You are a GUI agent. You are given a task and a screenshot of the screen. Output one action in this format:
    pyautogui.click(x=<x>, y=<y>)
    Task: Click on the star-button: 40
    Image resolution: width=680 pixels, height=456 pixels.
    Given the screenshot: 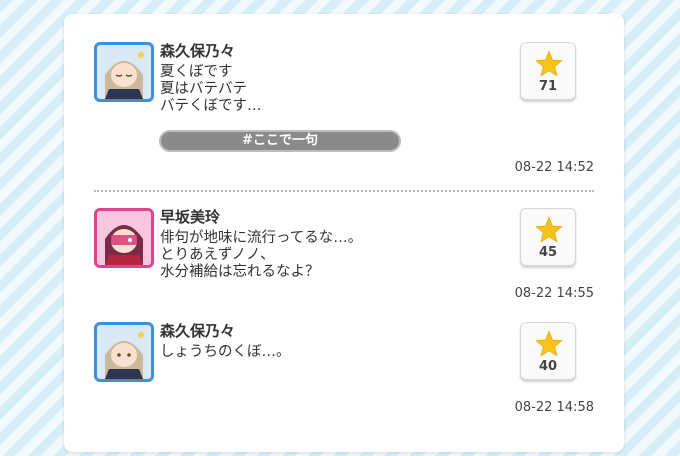 What is the action you would take?
    pyautogui.click(x=548, y=351)
    